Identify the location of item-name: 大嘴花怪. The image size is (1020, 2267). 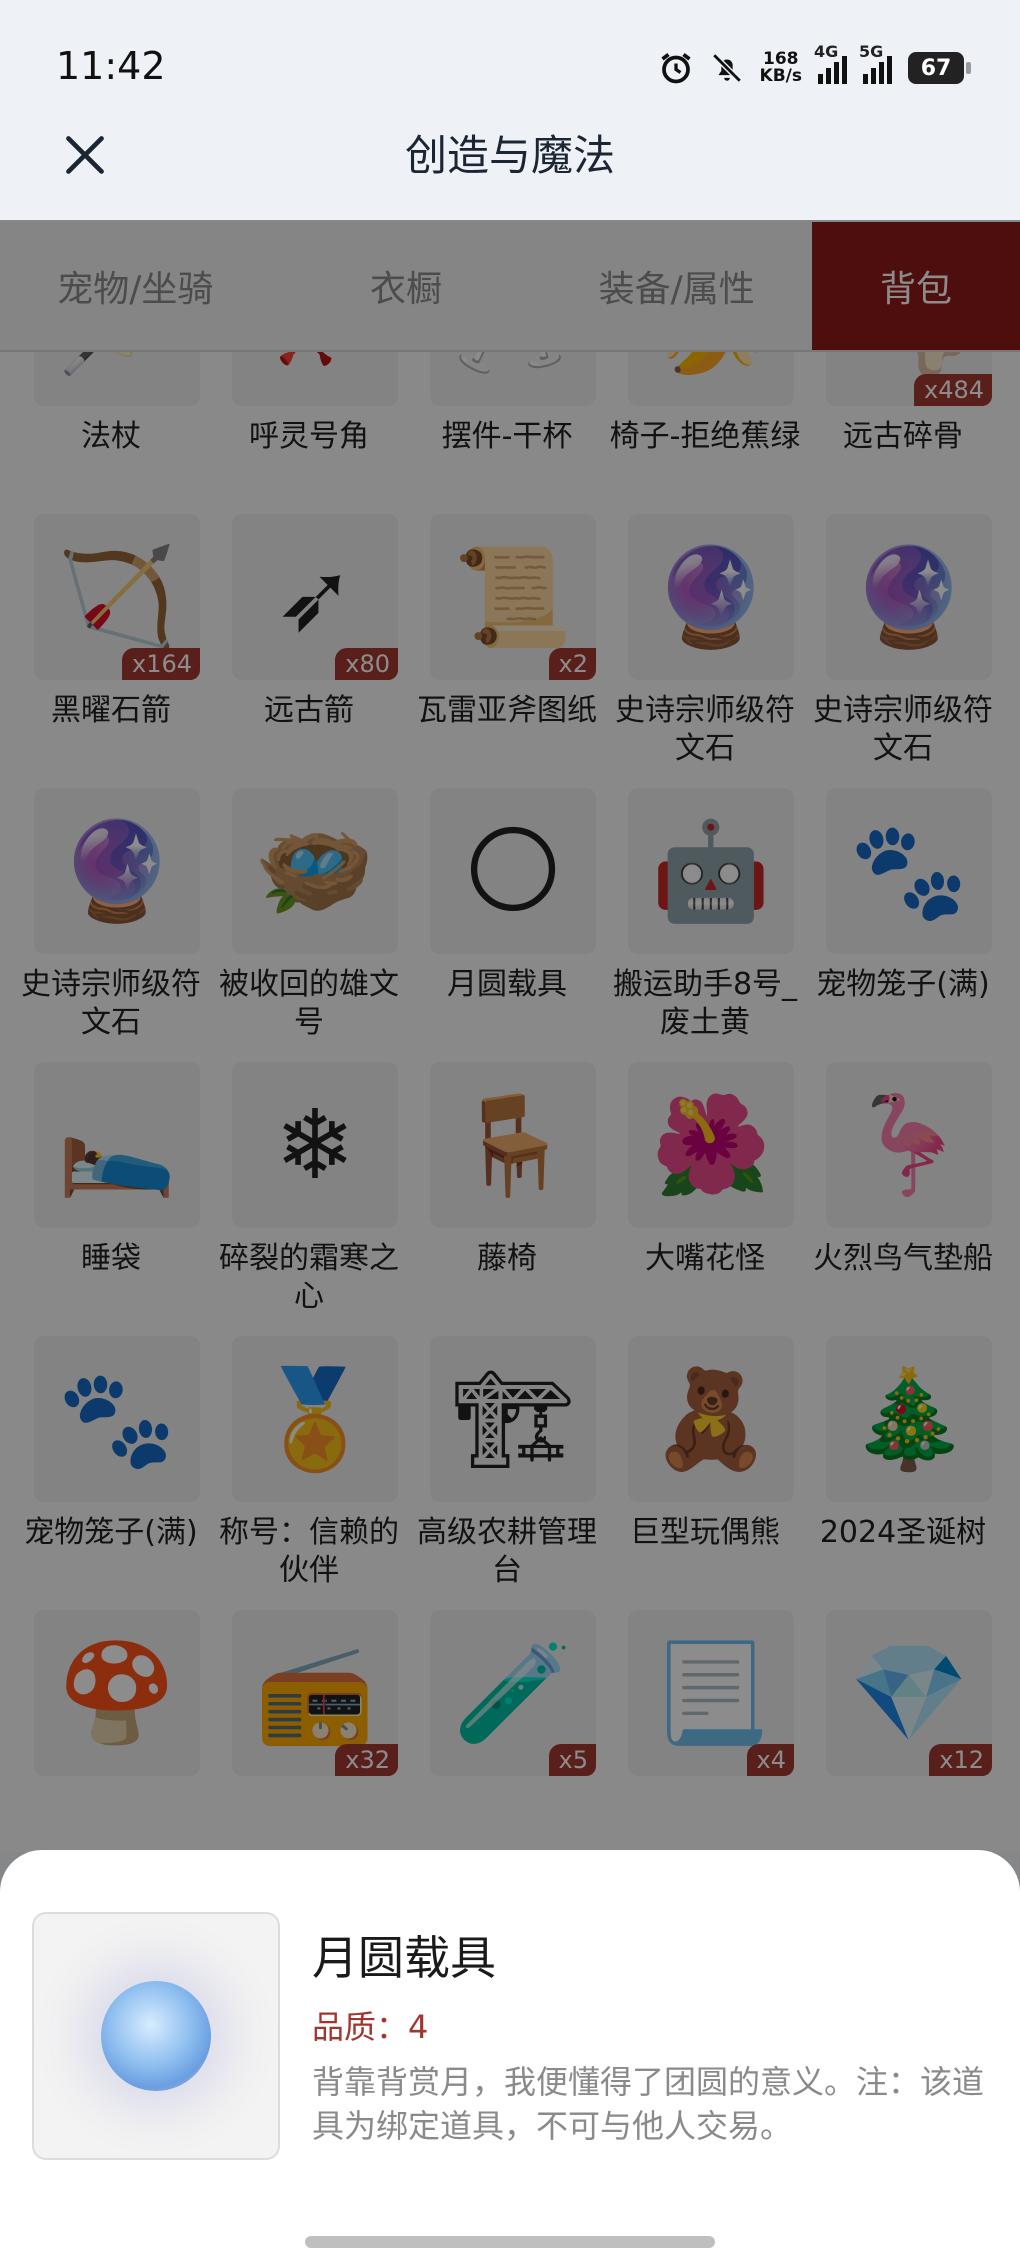
(705, 1258).